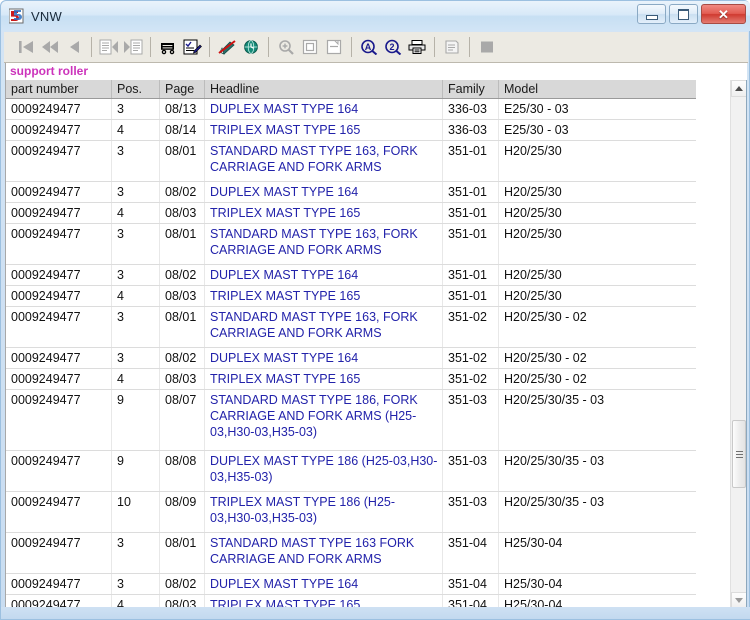  What do you see at coordinates (545, 317) in the screenshot?
I see `cell-model: H20/25/30 - 02` at bounding box center [545, 317].